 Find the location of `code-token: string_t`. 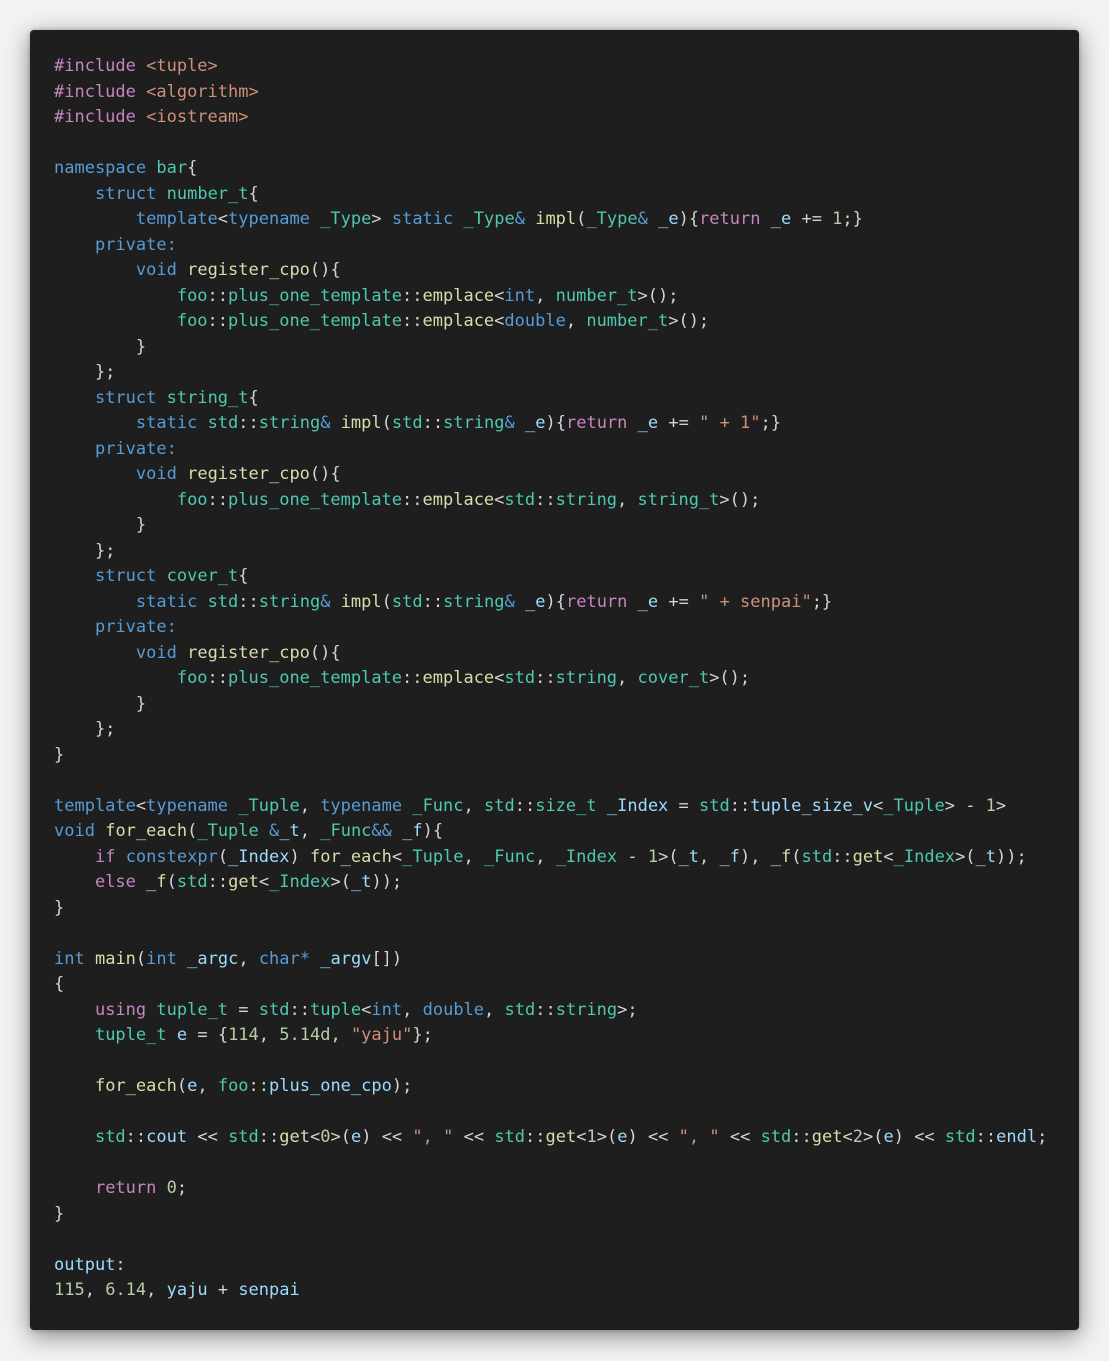

code-token: string_t is located at coordinates (207, 397).